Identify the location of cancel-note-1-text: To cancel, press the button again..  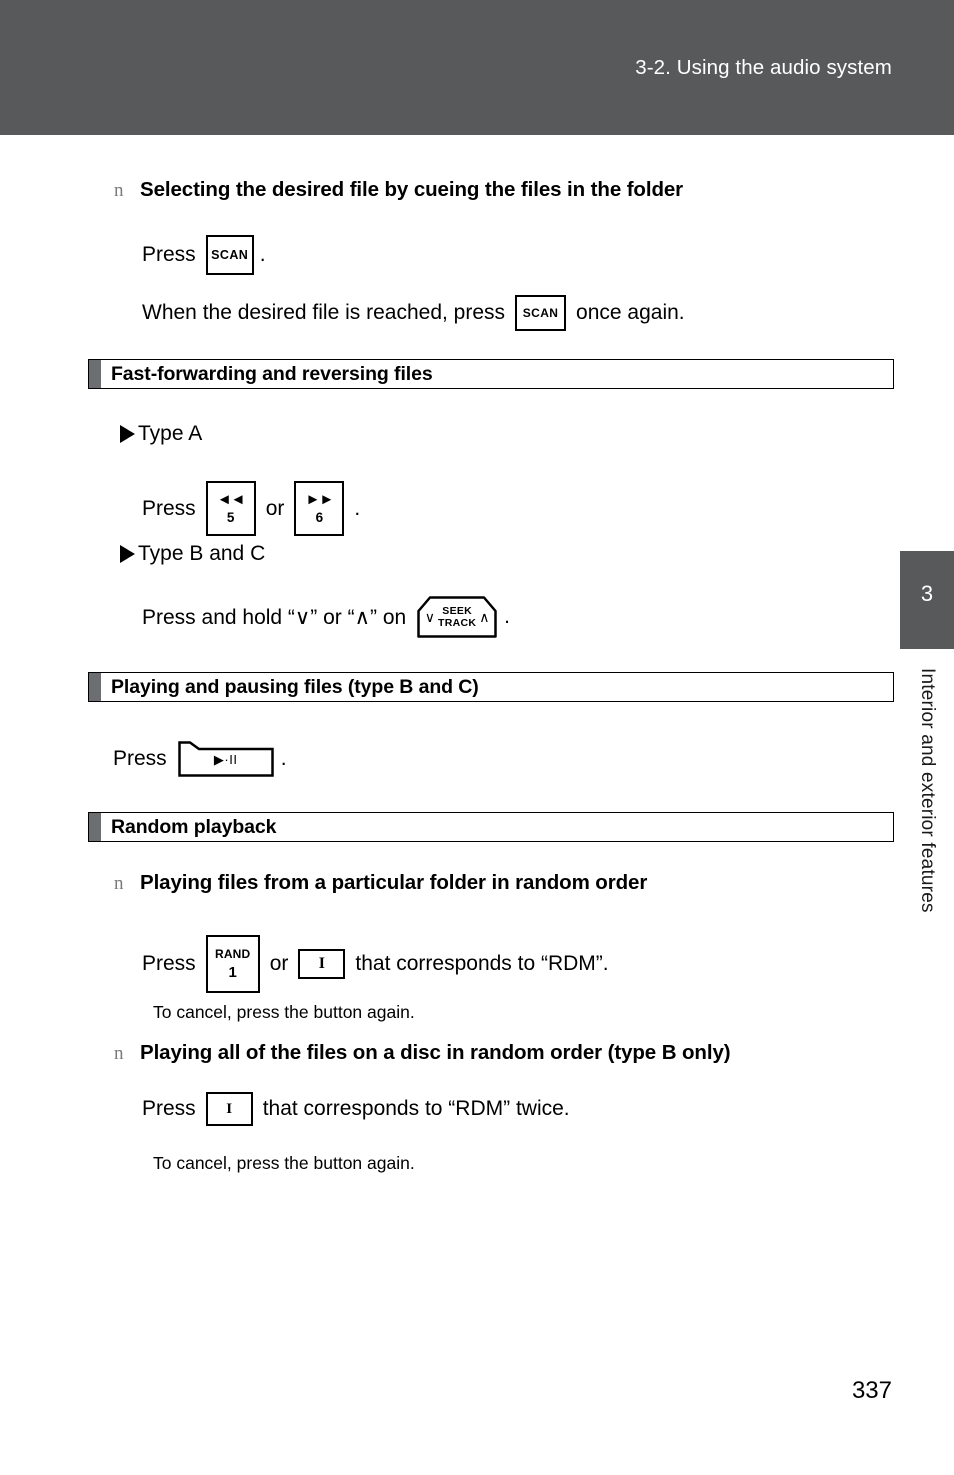
(284, 1012).